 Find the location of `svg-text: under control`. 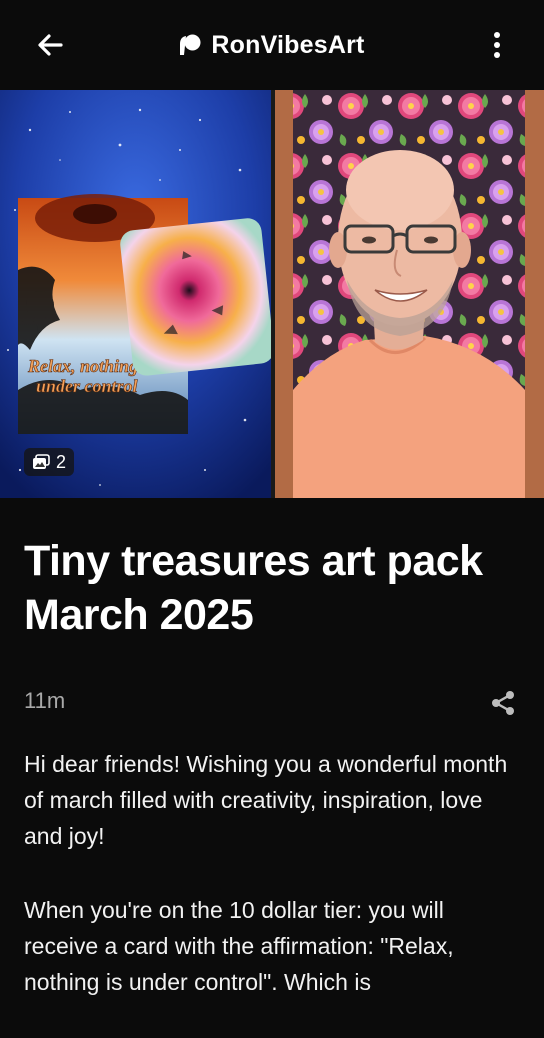

svg-text: under control is located at coordinates (87, 386).